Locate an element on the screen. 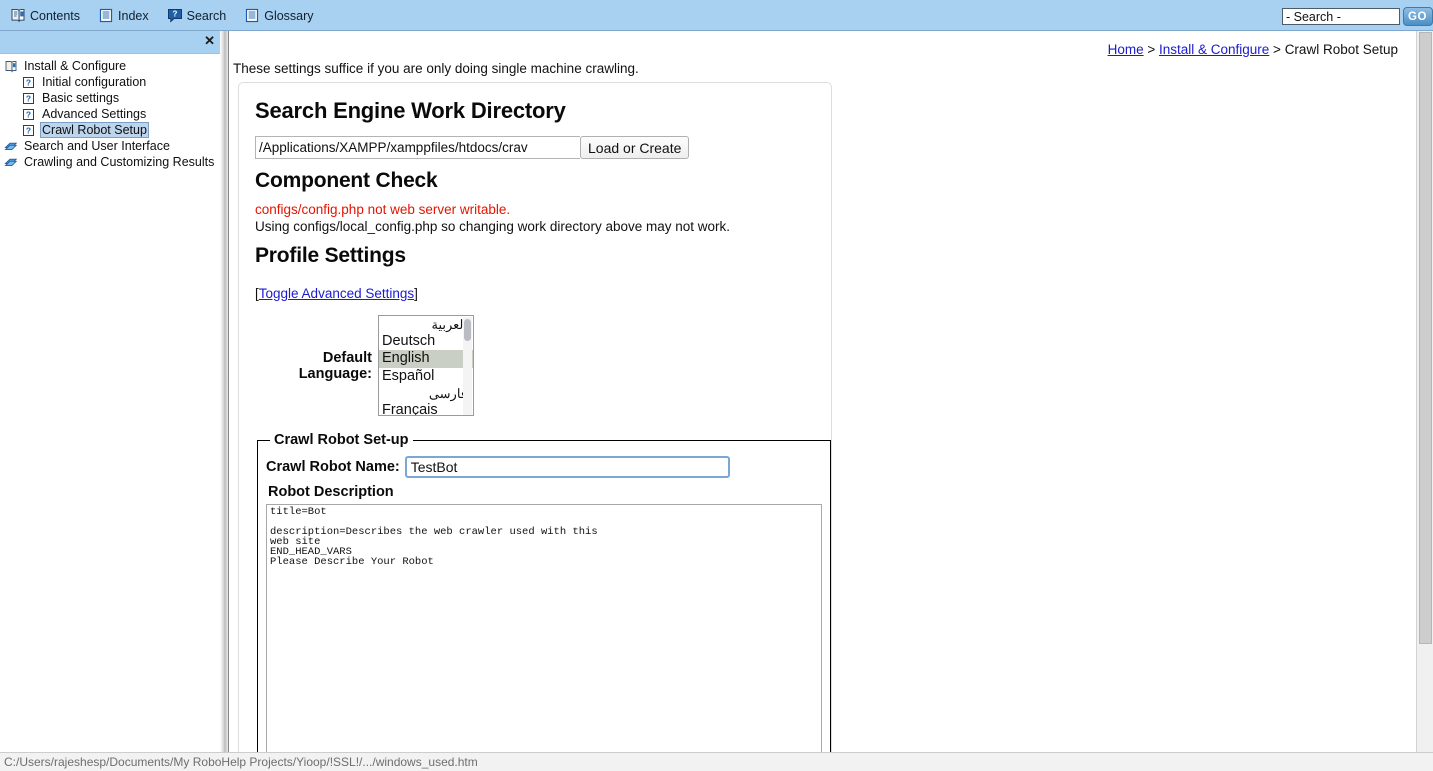 The height and width of the screenshot is (771, 1433). content-scroll-thumb is located at coordinates (1425, 338).